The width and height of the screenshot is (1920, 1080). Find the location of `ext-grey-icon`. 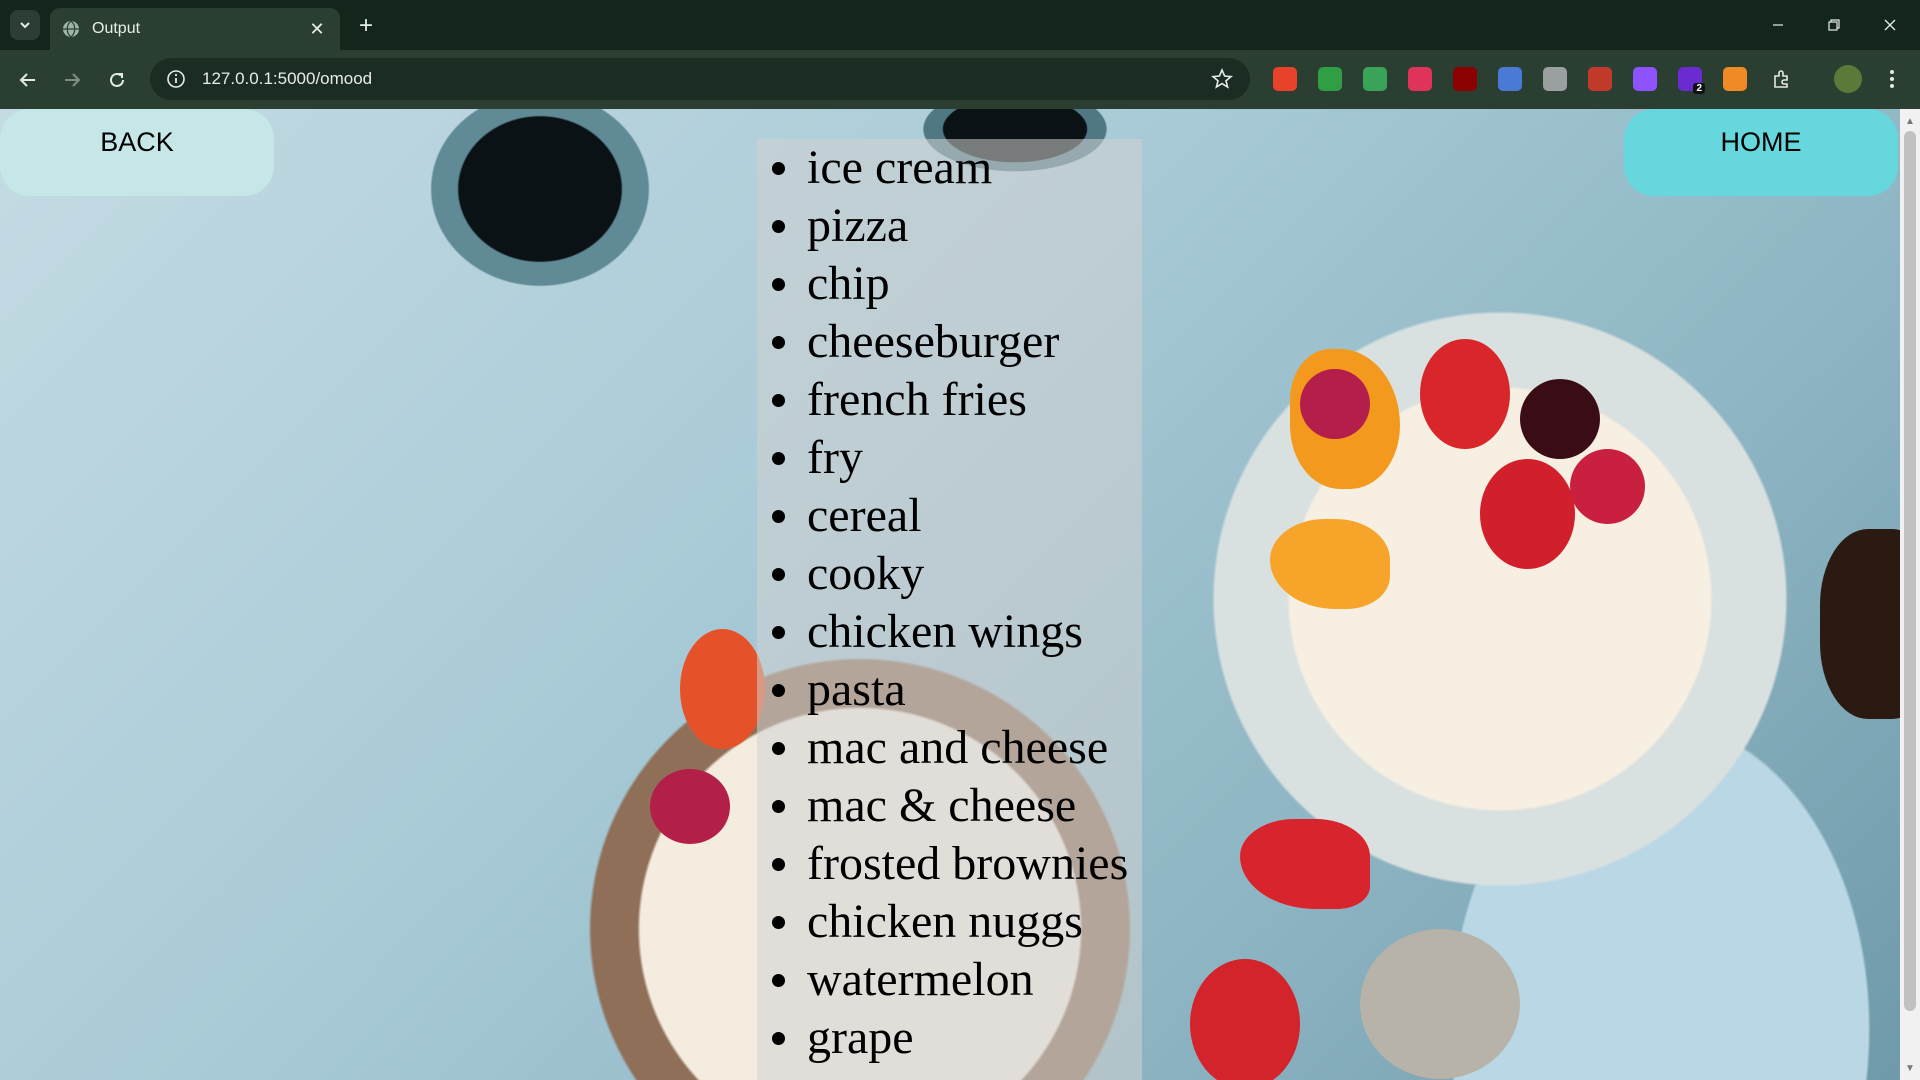

ext-grey-icon is located at coordinates (1555, 79).